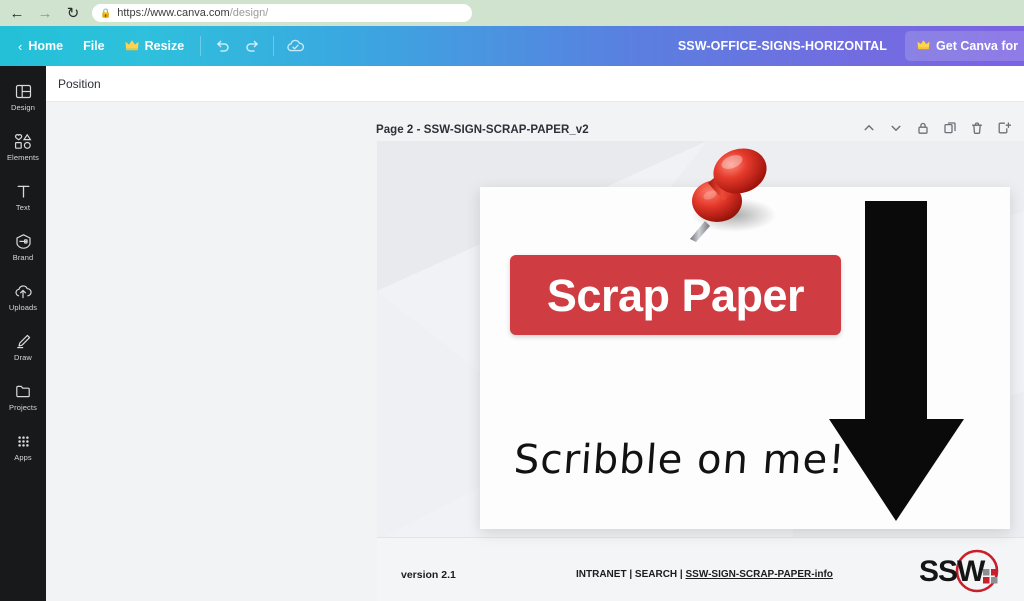 The image size is (1024, 601). I want to click on sidebar-item-uploads: Uploads, so click(23, 297).